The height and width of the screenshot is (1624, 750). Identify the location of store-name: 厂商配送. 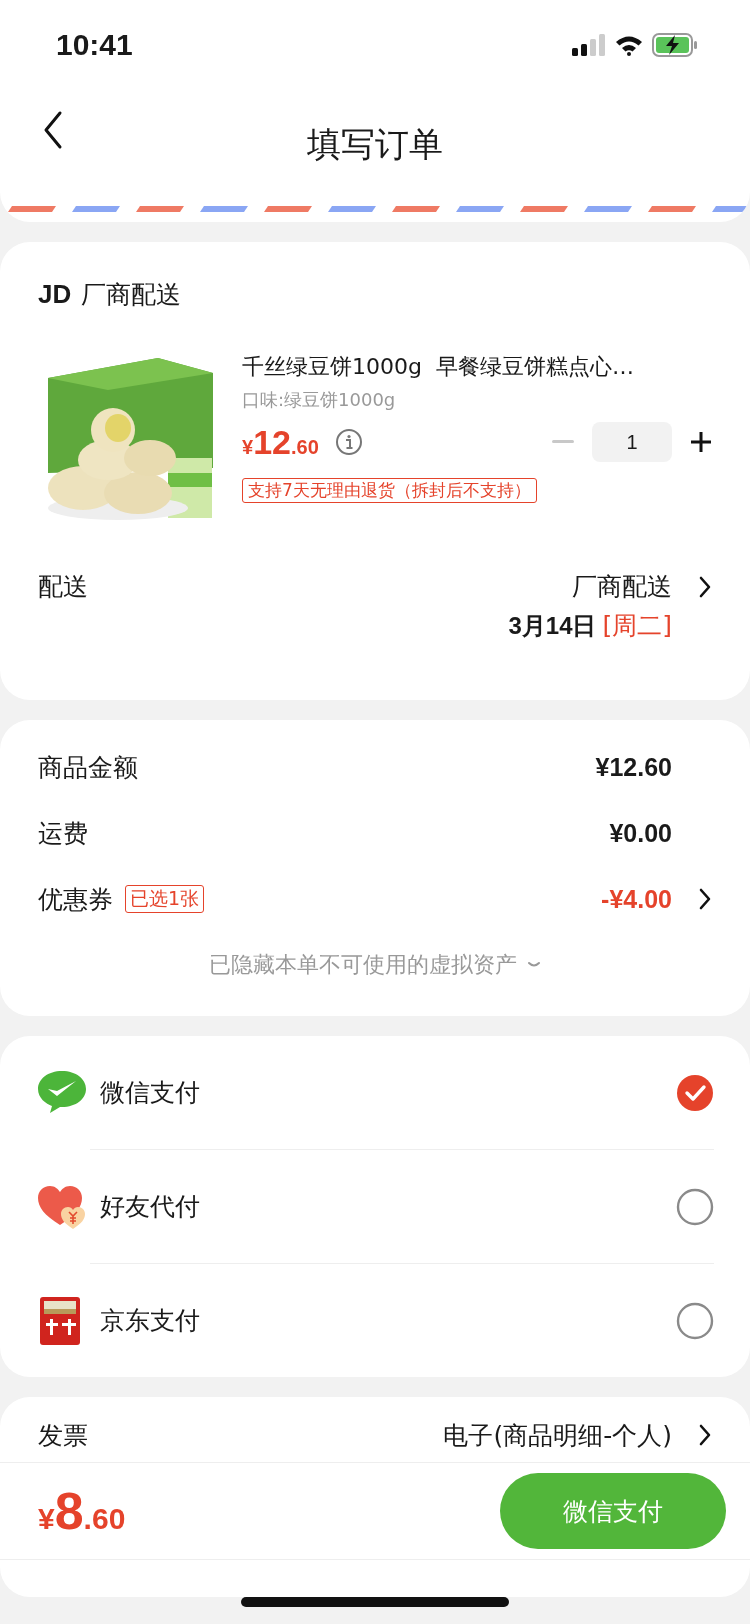
(131, 294).